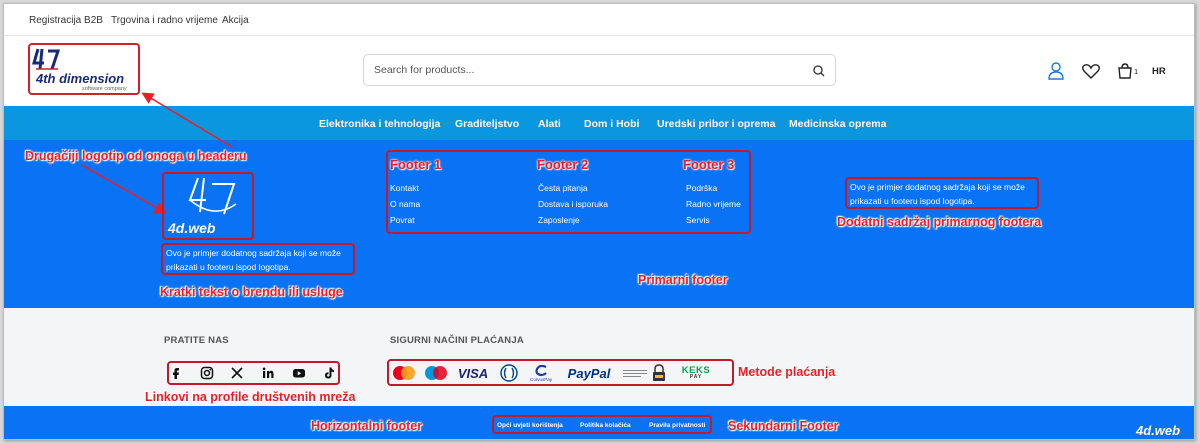 This screenshot has height=444, width=1200. Describe the element at coordinates (196, 340) in the screenshot. I see `follow-us-title: PRATITE NAS` at that location.